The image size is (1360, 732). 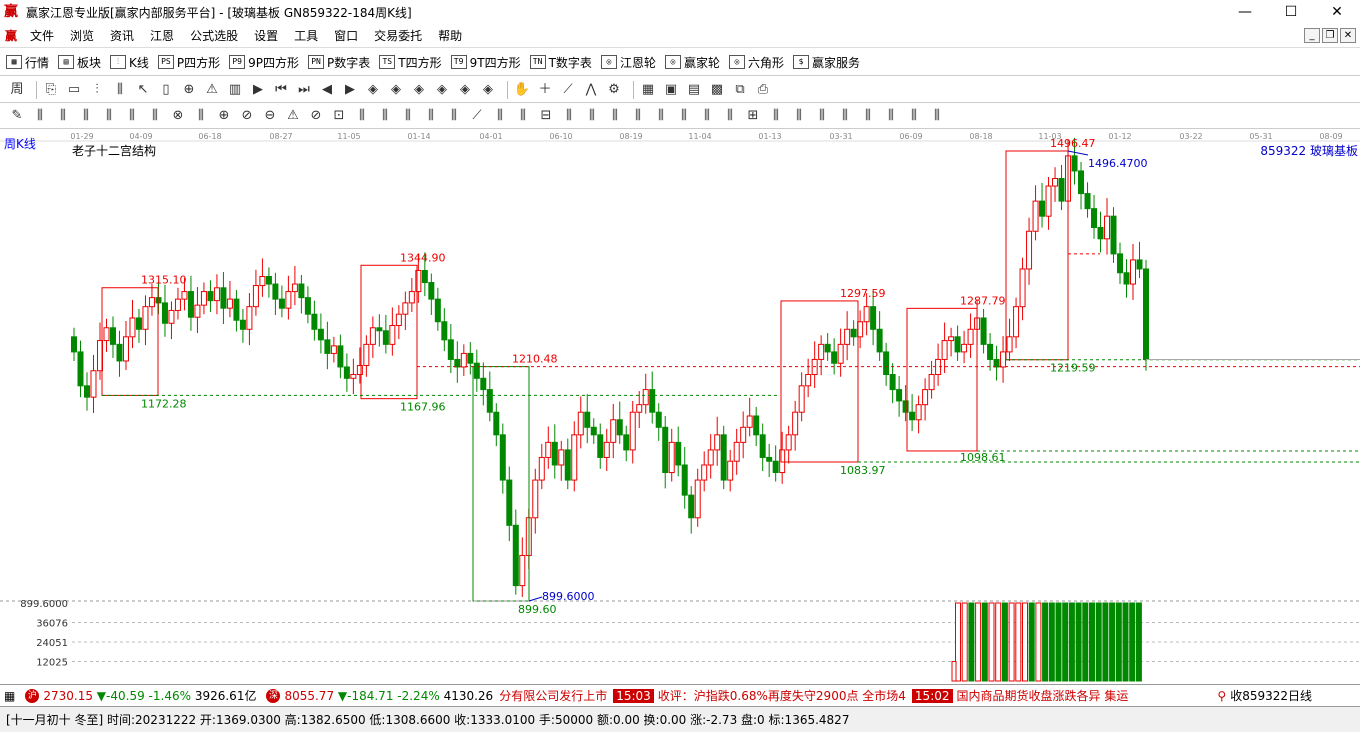 What do you see at coordinates (109, 116) in the screenshot?
I see `analysis-tool-4-icon: ⫼` at bounding box center [109, 116].